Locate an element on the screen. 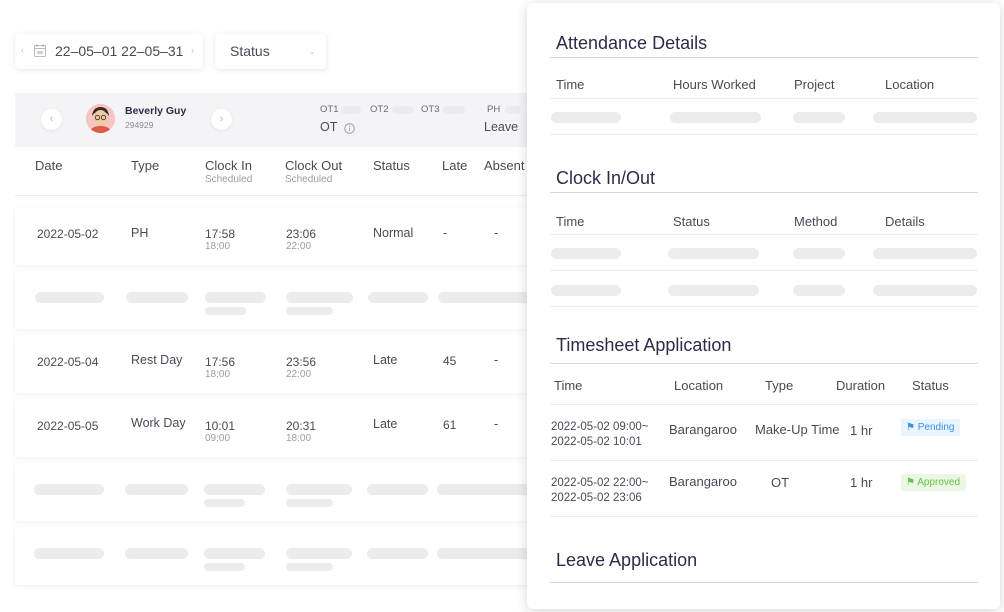 Image resolution: width=1004 pixels, height=612 pixels. calendar-icon is located at coordinates (40, 53).